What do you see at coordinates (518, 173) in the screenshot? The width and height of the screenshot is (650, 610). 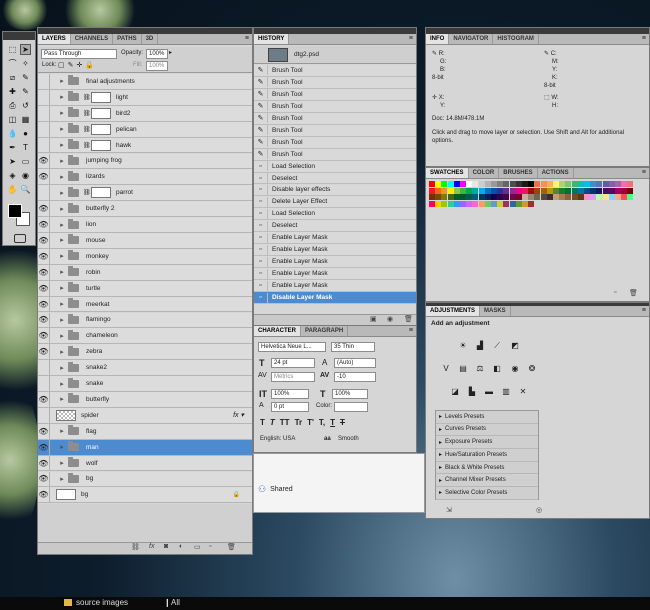 I see `tab-brushes: BRUSHES` at bounding box center [518, 173].